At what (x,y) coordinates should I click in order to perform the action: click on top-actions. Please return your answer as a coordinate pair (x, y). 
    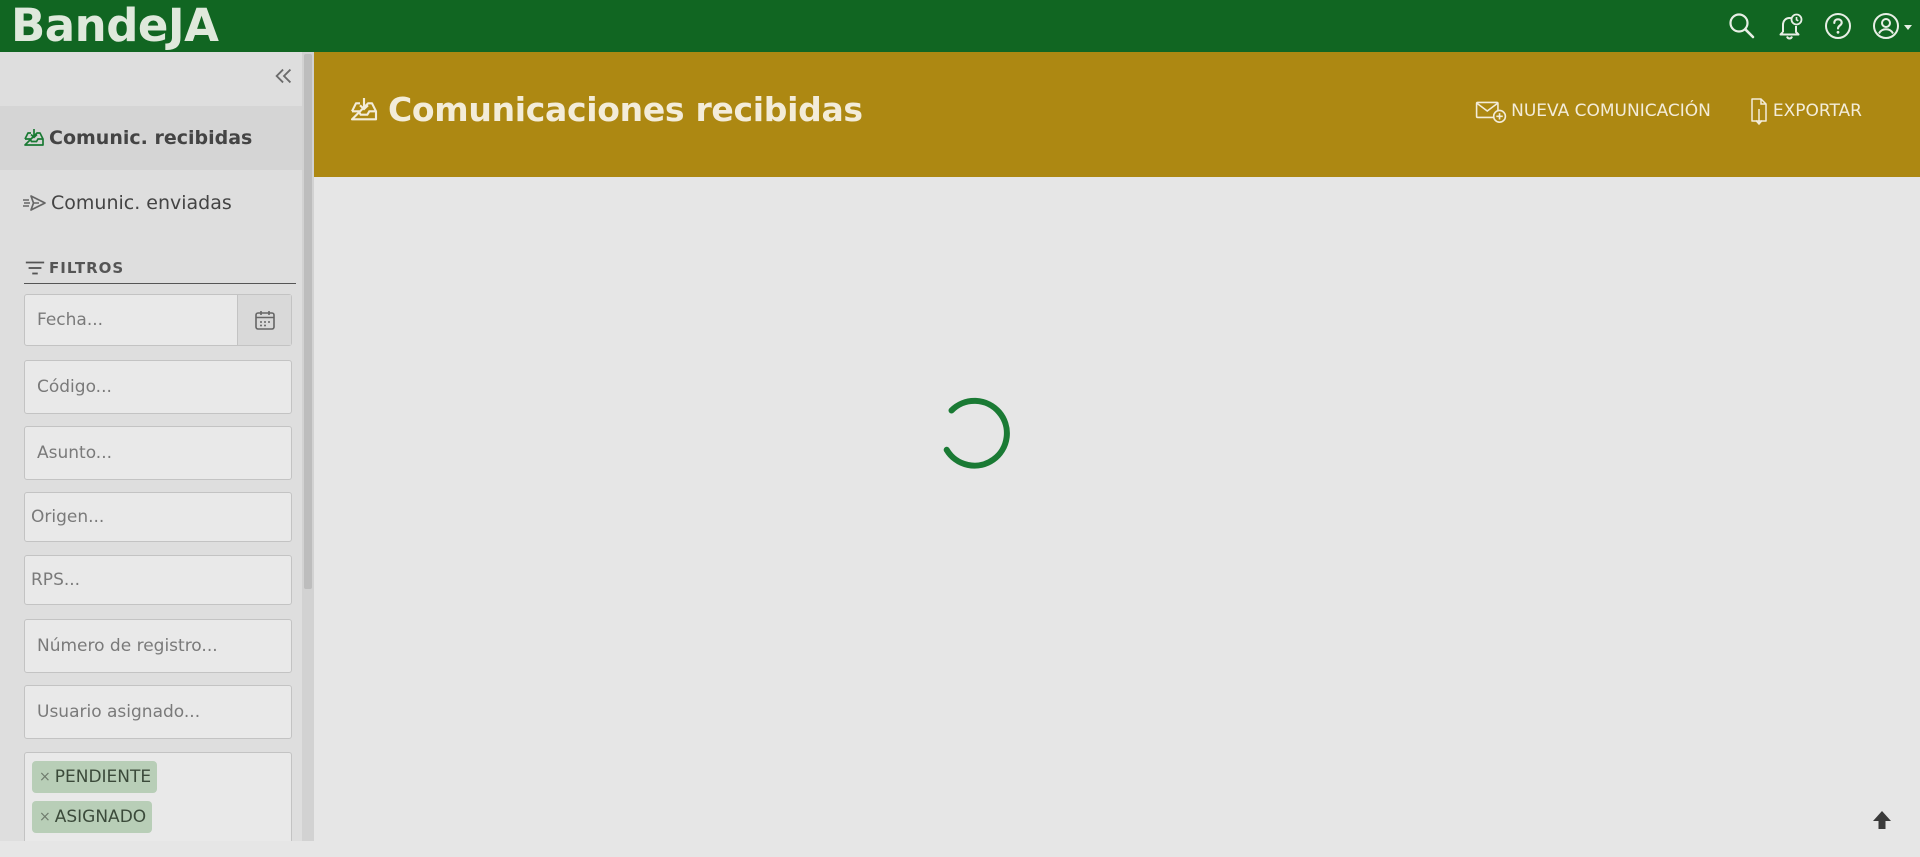
    Looking at the image, I should click on (1819, 26).